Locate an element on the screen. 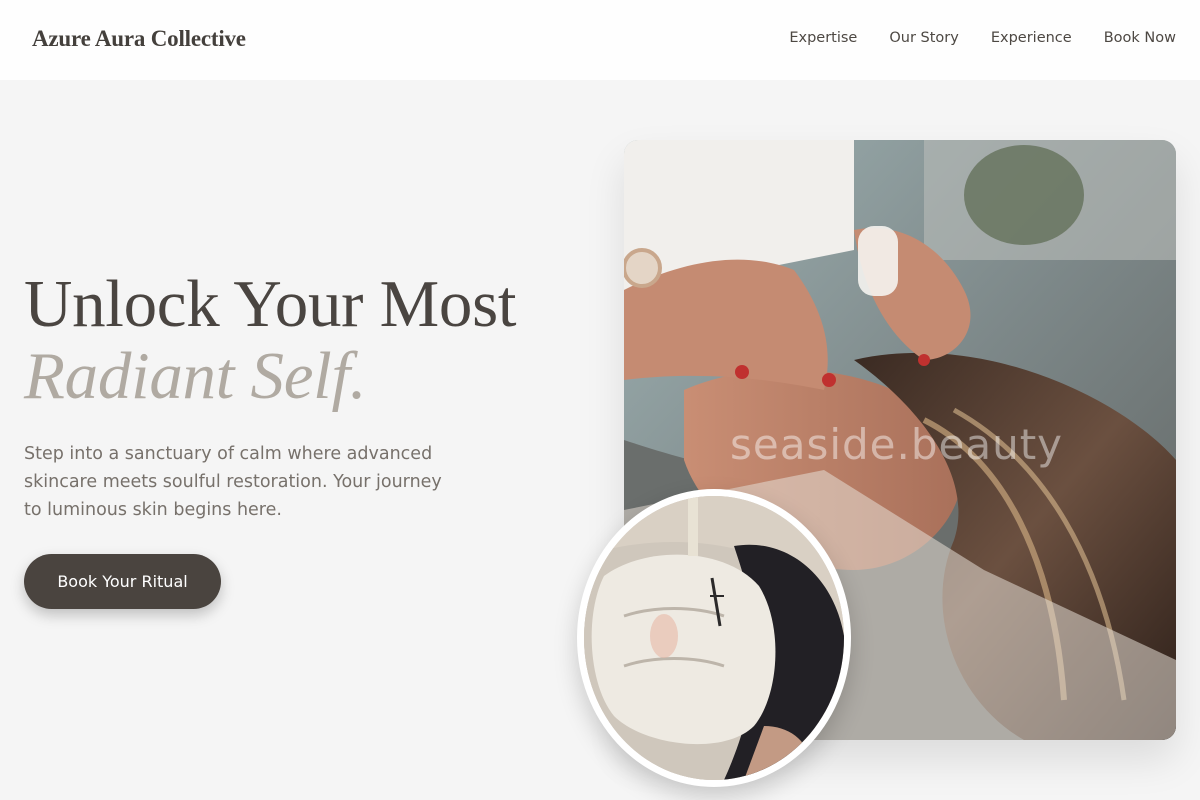 This screenshot has width=1200, height=800. hero-circle-photo is located at coordinates (714, 638).